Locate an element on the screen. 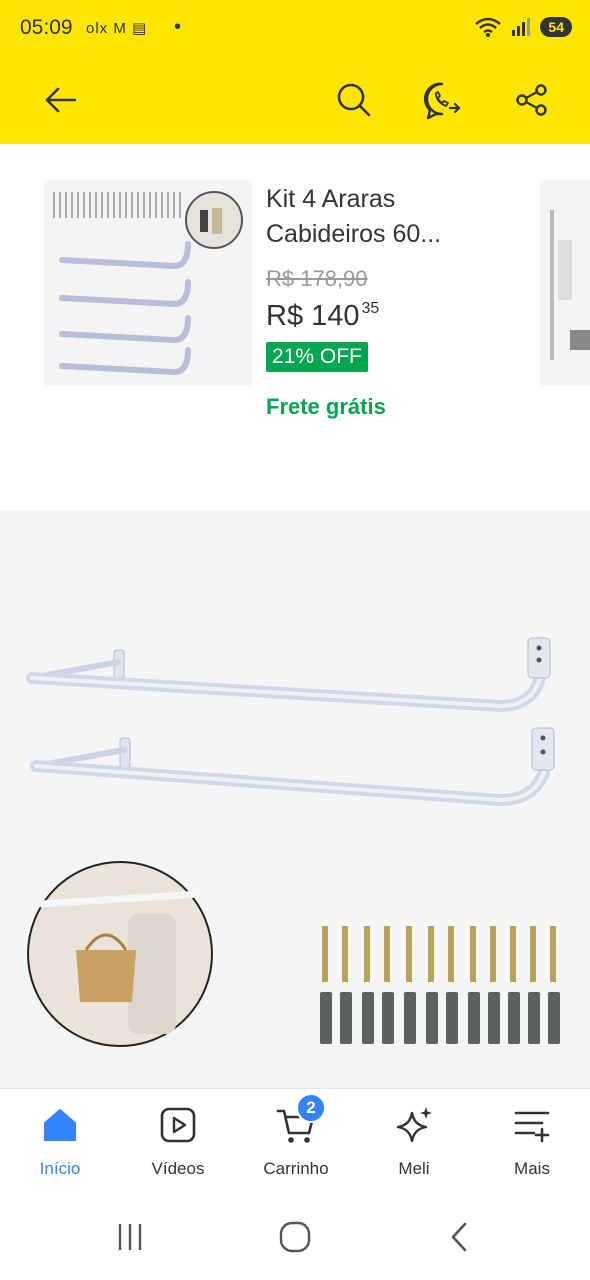 Image resolution: width=590 pixels, height=1280 pixels. search-button is located at coordinates (354, 100).